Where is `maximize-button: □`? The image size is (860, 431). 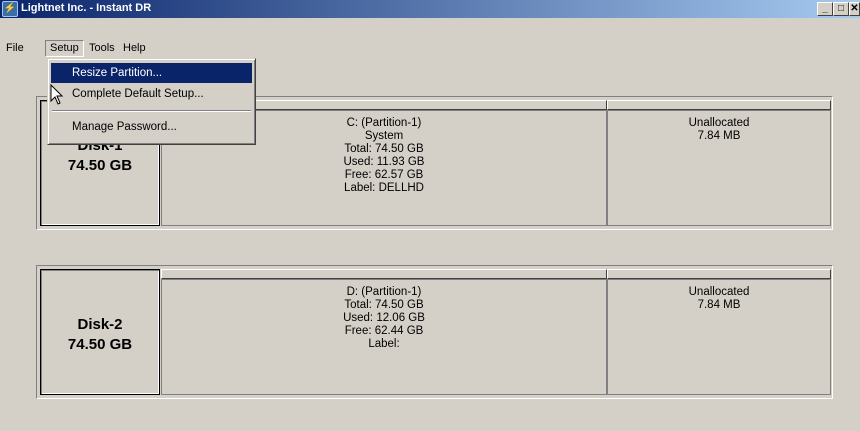 maximize-button: □ is located at coordinates (841, 9).